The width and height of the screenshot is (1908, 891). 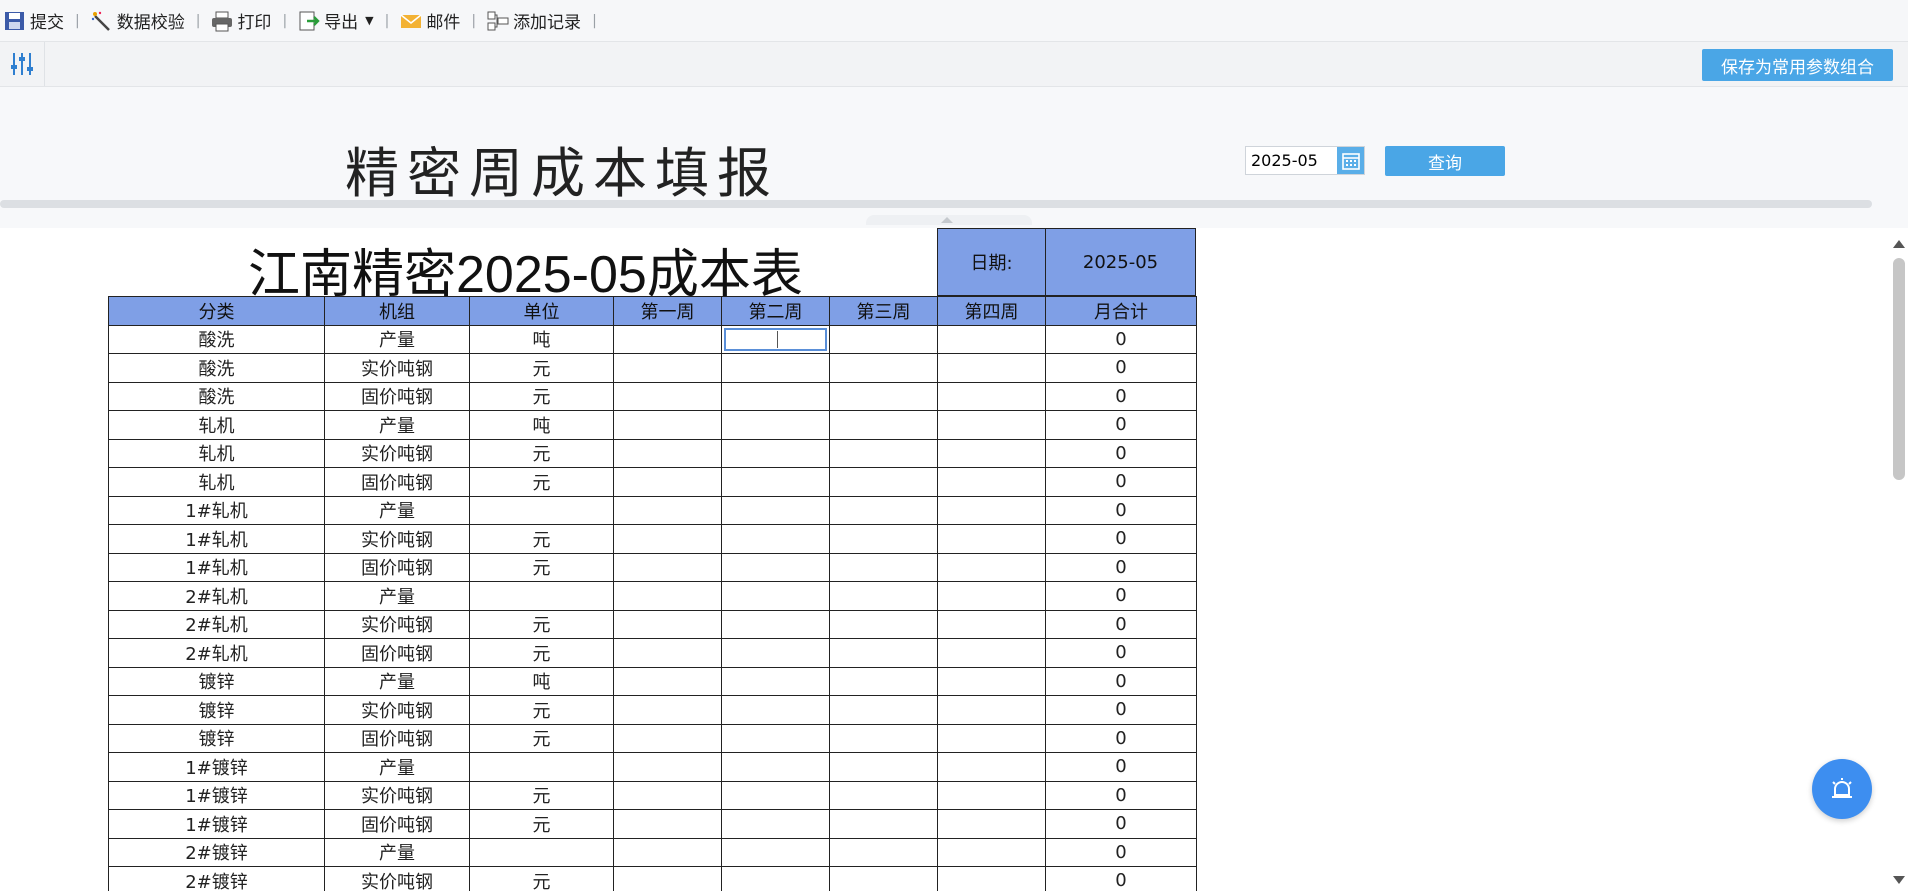 I want to click on print-button: 打印, so click(x=241, y=20).